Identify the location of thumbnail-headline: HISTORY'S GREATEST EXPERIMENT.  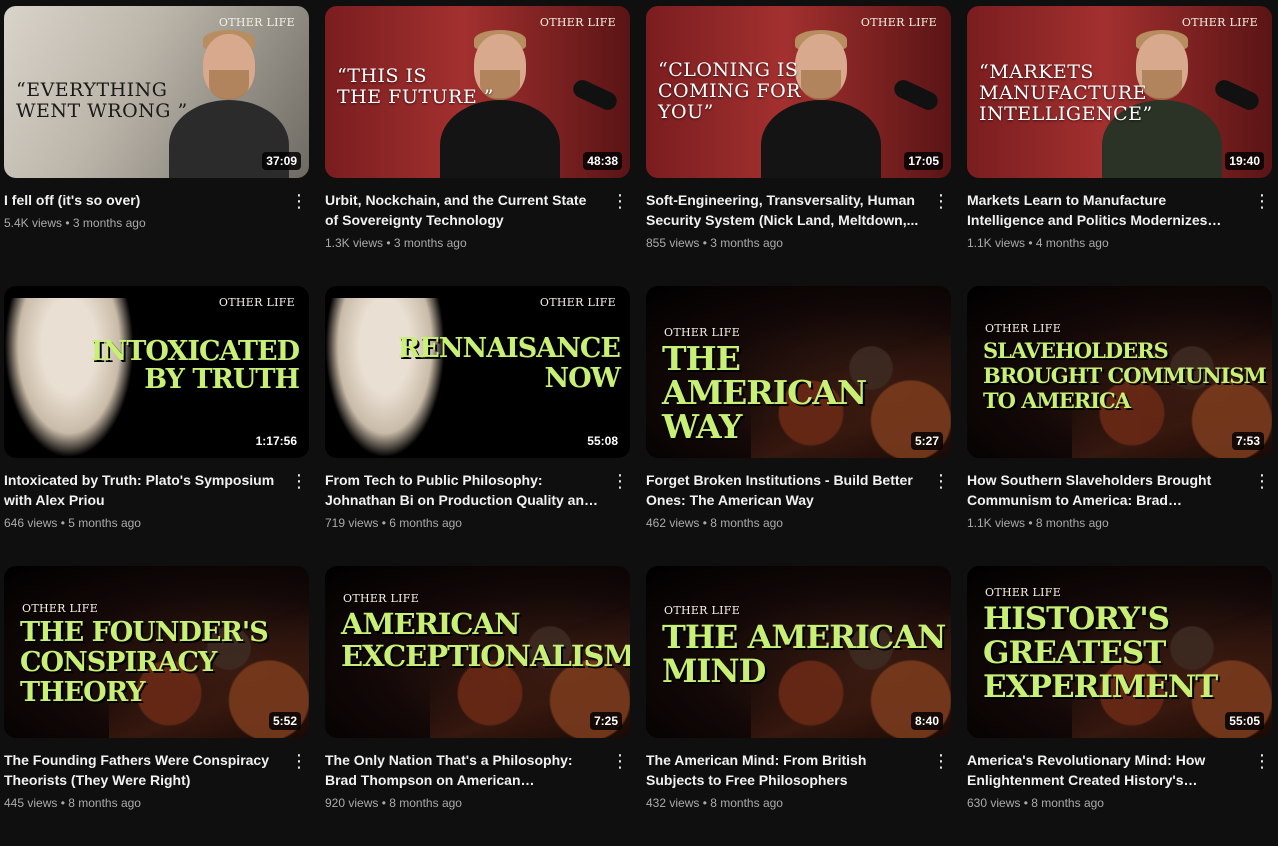
(1100, 653).